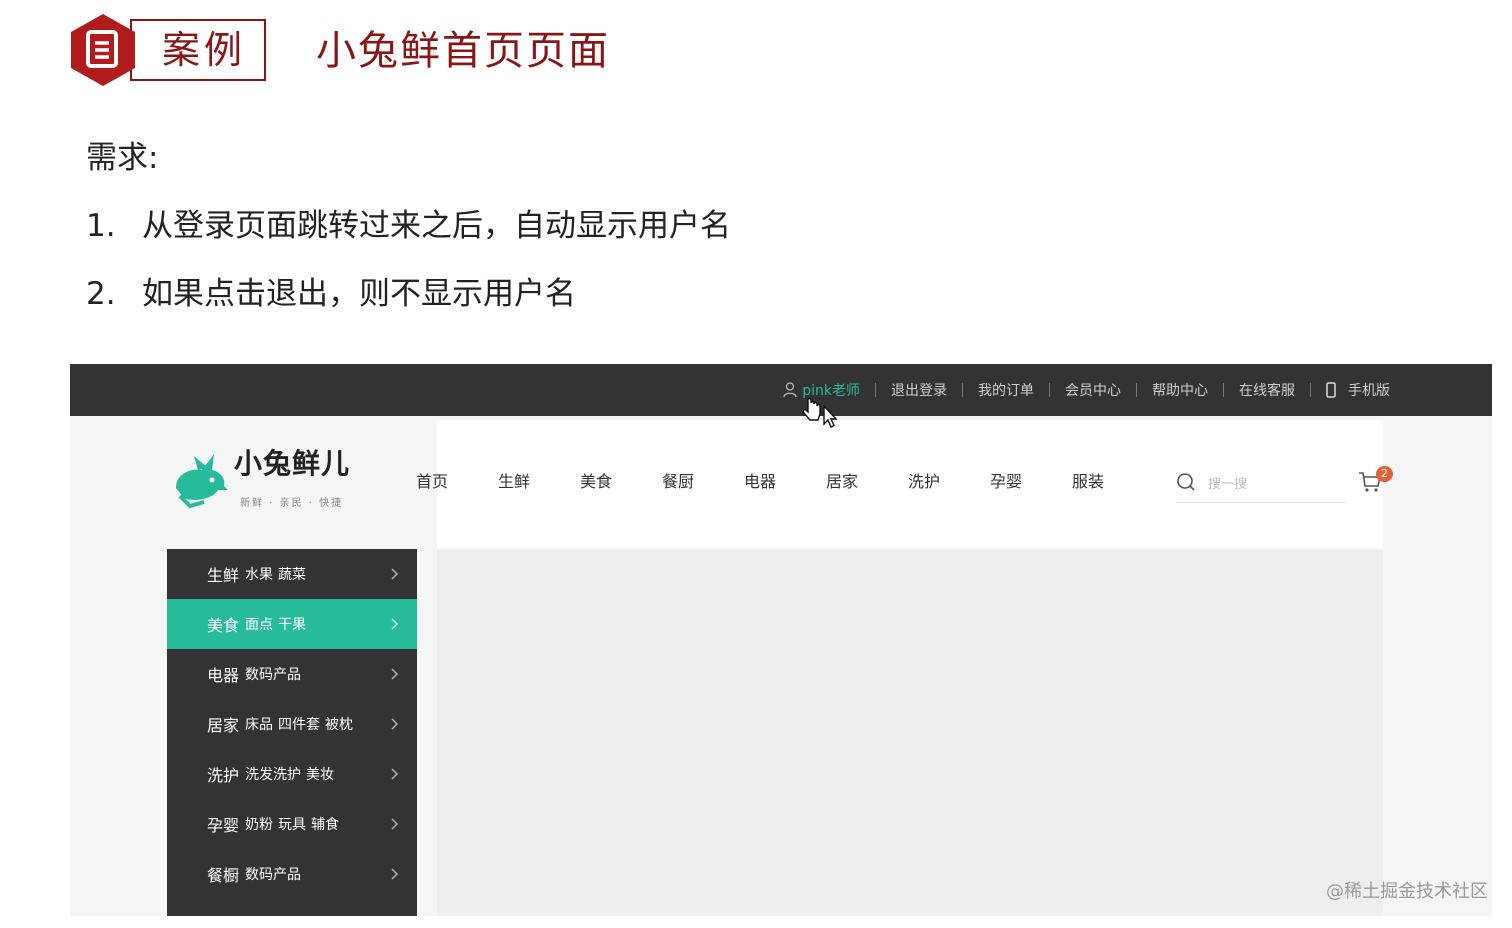 The width and height of the screenshot is (1512, 928). Describe the element at coordinates (436, 226) in the screenshot. I see `requirement-text: 从登录页面跳转过来之后，自动显示用户名` at that location.